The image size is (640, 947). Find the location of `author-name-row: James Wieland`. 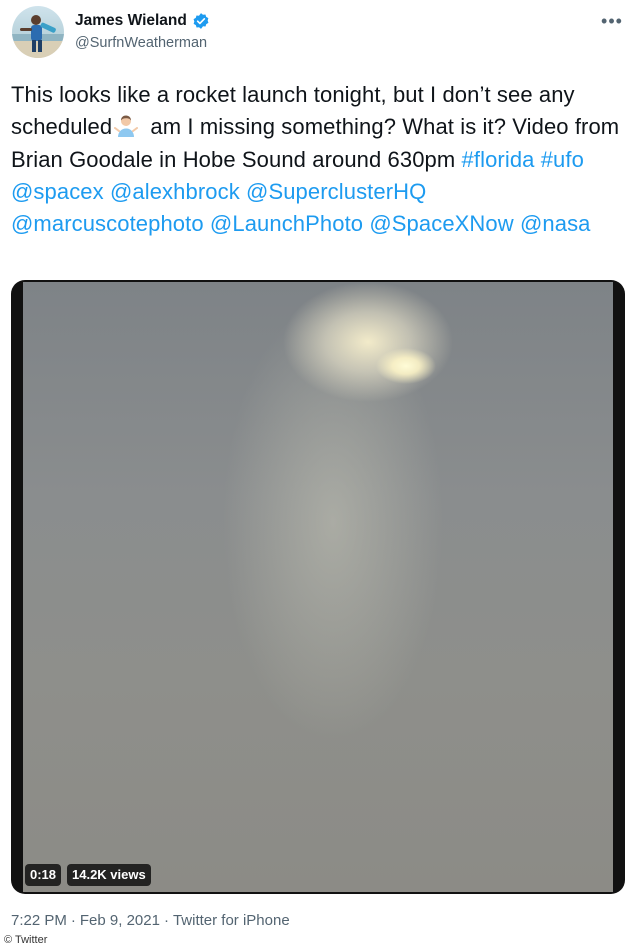

author-name-row: James Wieland is located at coordinates (142, 21).